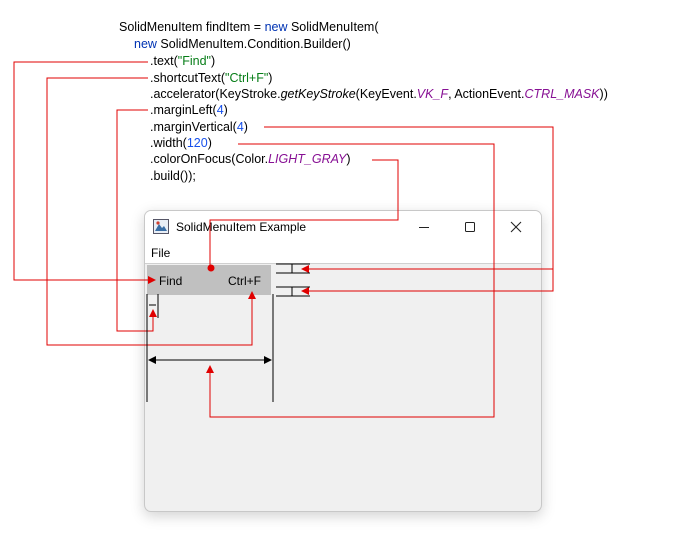  I want to click on menu-file: File, so click(160, 253).